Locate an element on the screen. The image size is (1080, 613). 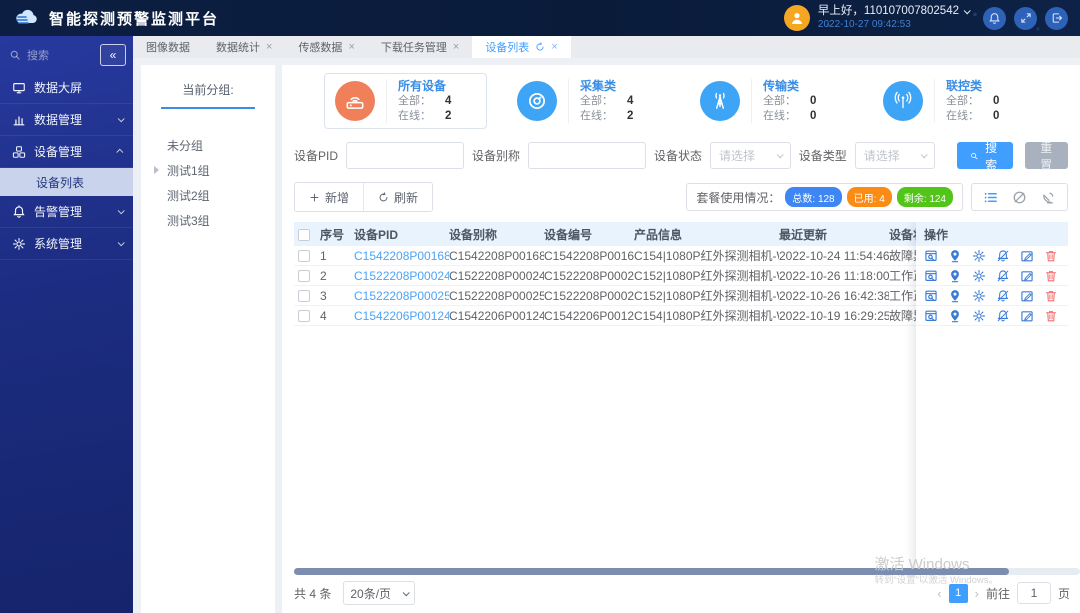
avatar is located at coordinates (796, 18).